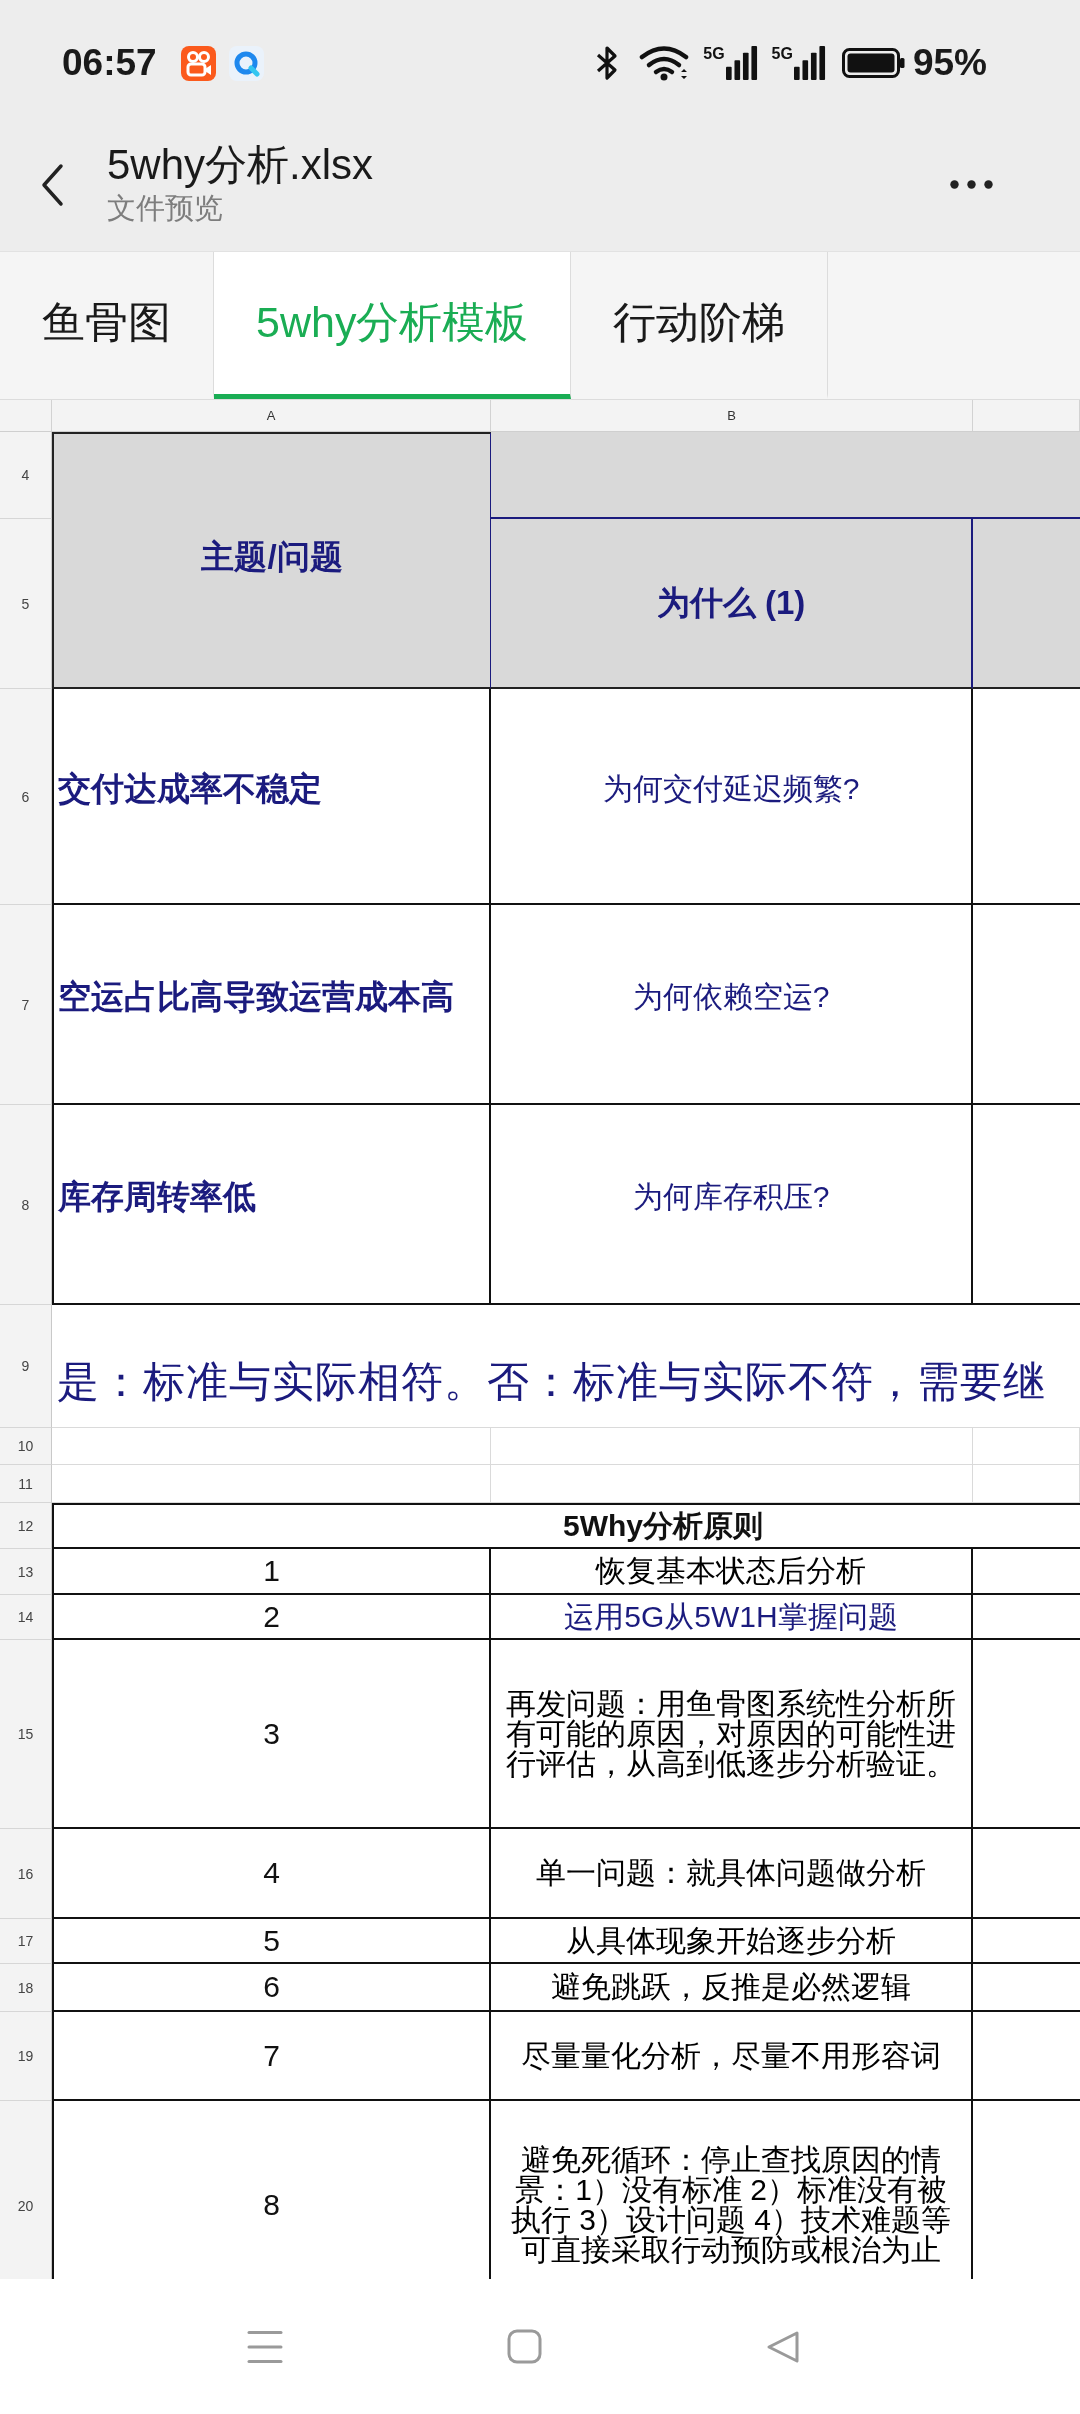 The width and height of the screenshot is (1080, 2414). What do you see at coordinates (271, 1205) in the screenshot?
I see `table-cell: 库存周转率低` at bounding box center [271, 1205].